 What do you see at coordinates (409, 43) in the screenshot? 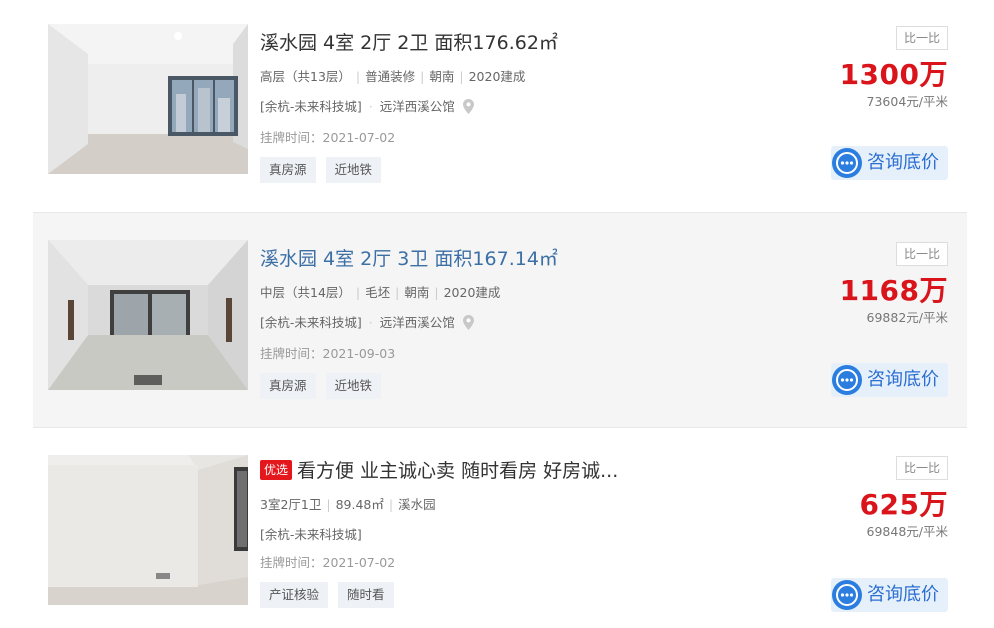
I see `listing-title-text: 溪水园 4室 2厅 2卫 面积176.62㎡` at bounding box center [409, 43].